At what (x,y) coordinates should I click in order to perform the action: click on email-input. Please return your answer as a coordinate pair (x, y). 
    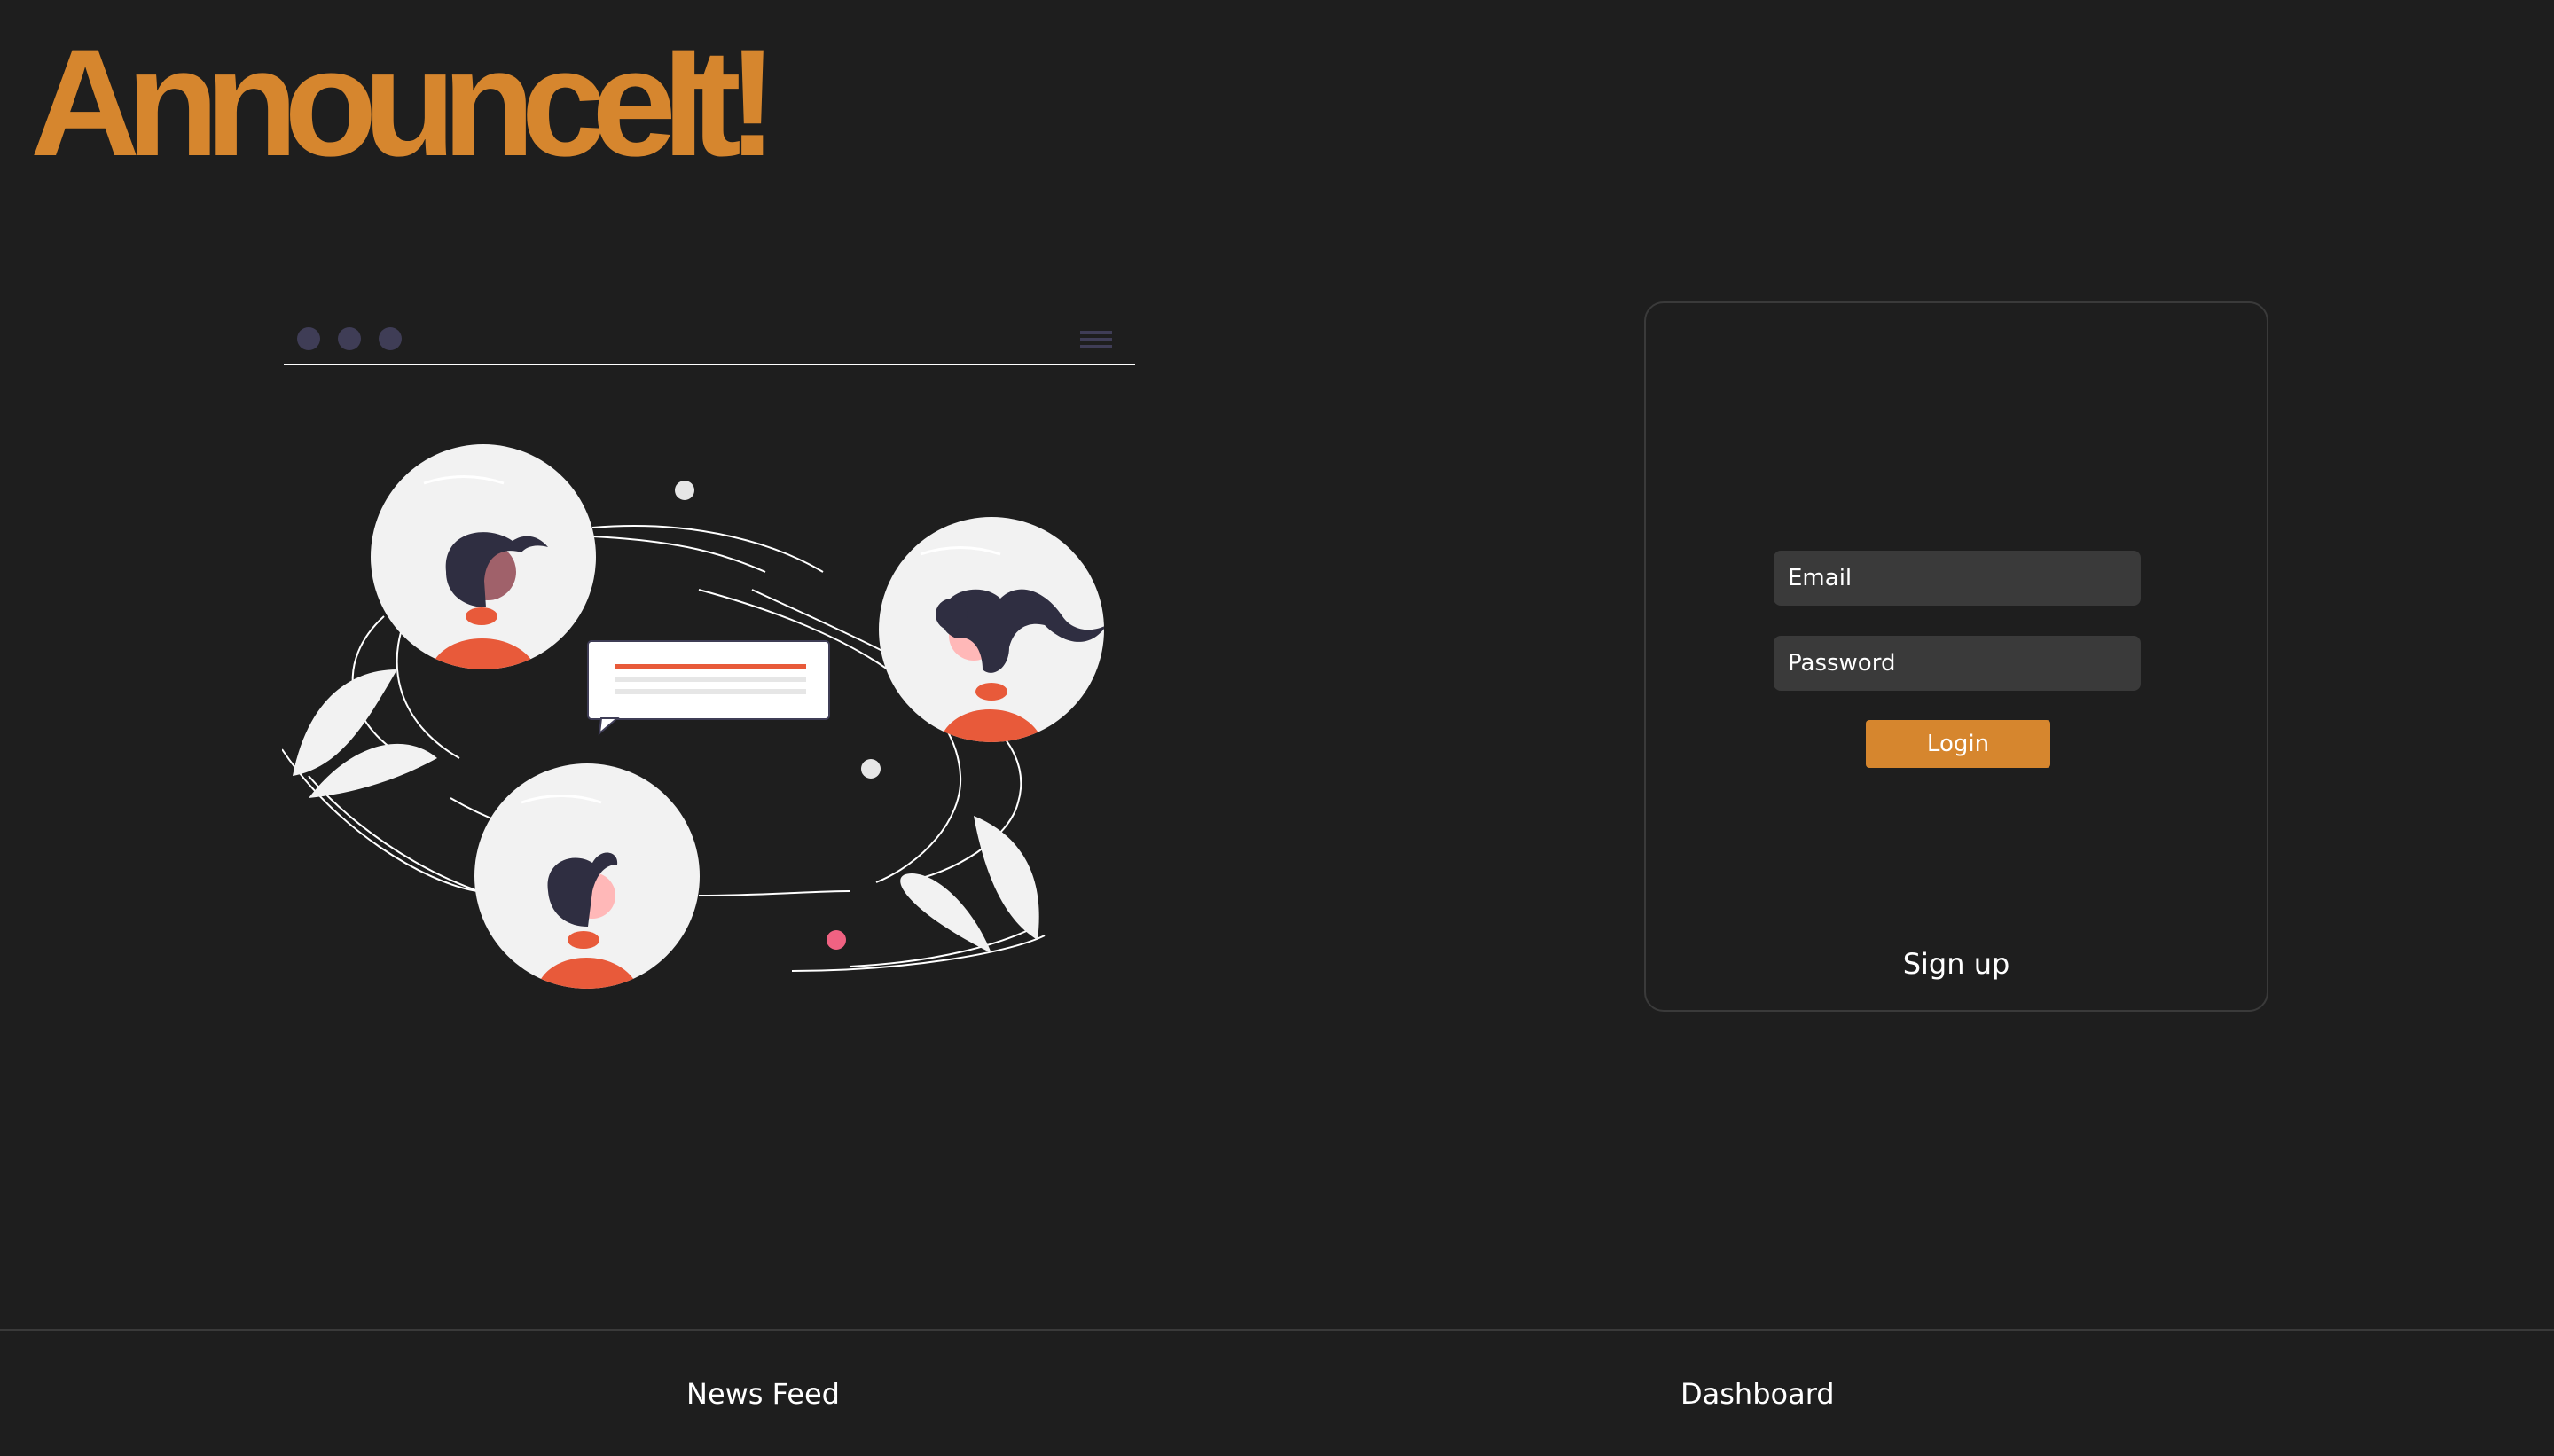
    Looking at the image, I should click on (1957, 578).